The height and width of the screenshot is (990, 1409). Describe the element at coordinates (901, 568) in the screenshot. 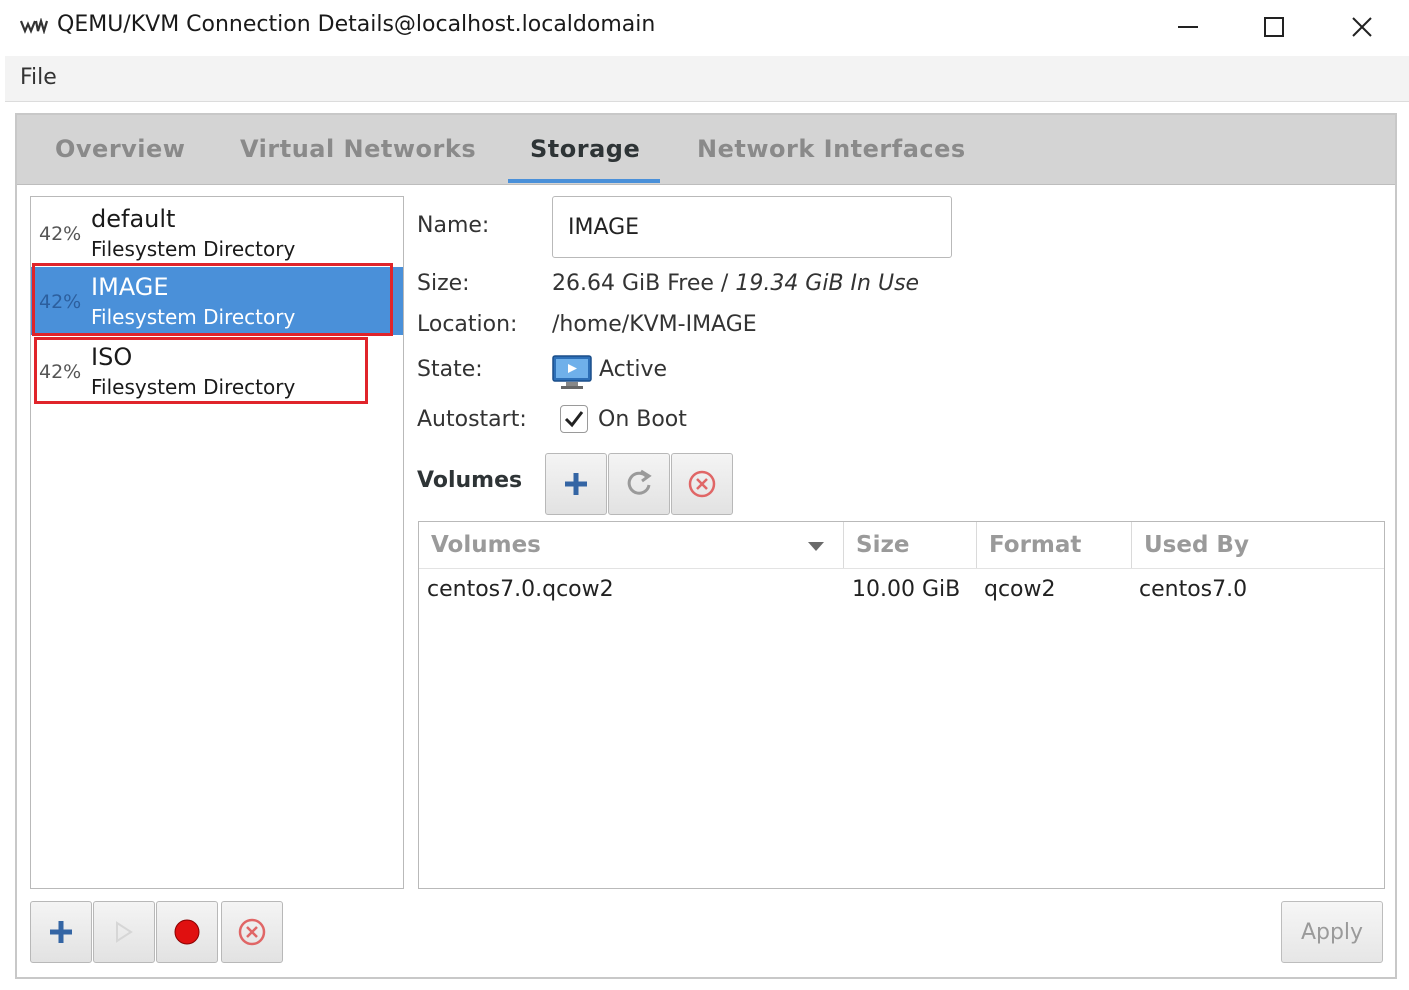

I see `header-divider` at that location.